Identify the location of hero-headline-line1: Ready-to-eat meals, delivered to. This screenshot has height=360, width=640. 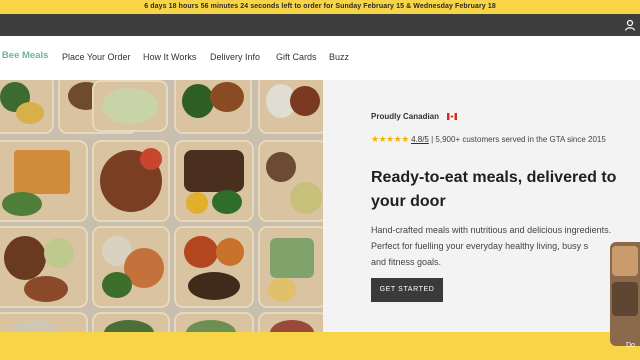
(494, 177).